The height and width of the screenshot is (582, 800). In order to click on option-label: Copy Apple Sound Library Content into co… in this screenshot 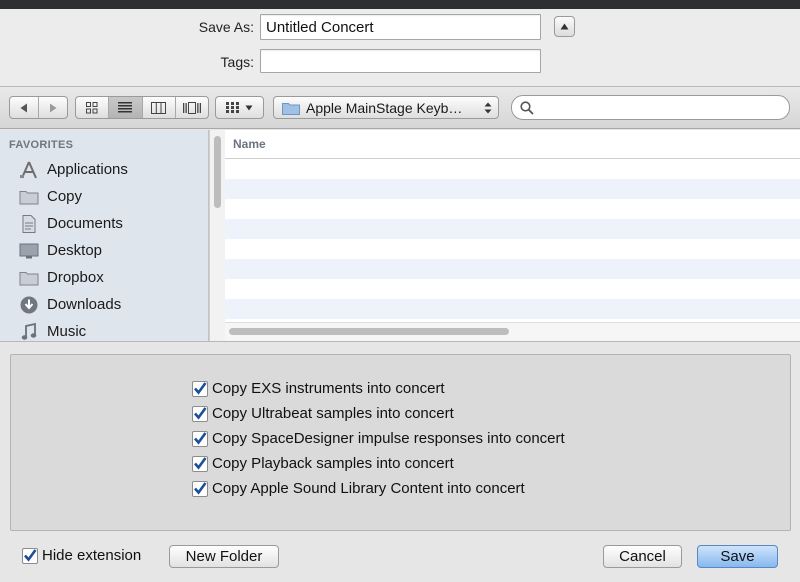, I will do `click(368, 488)`.